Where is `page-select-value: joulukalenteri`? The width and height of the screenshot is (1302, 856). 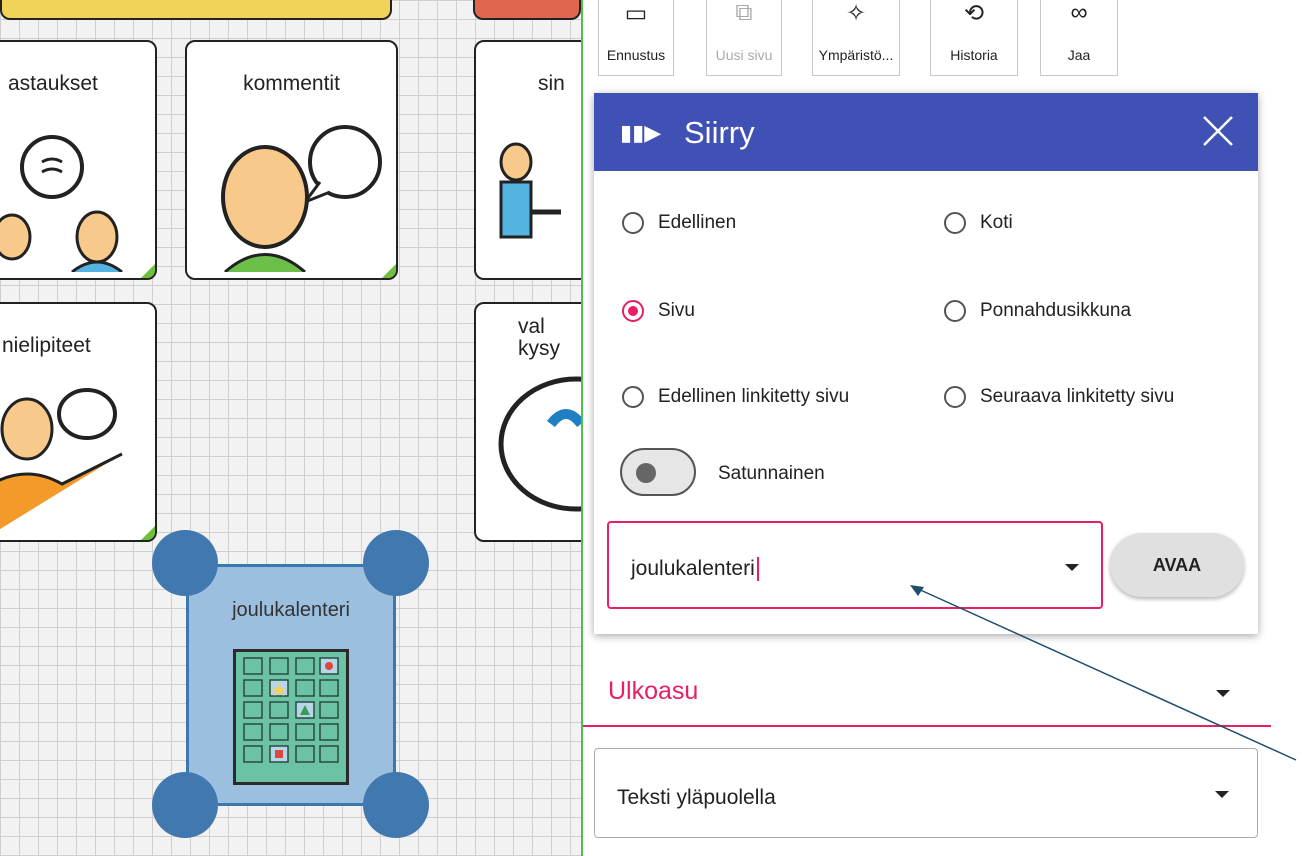
page-select-value: joulukalenteri is located at coordinates (695, 569).